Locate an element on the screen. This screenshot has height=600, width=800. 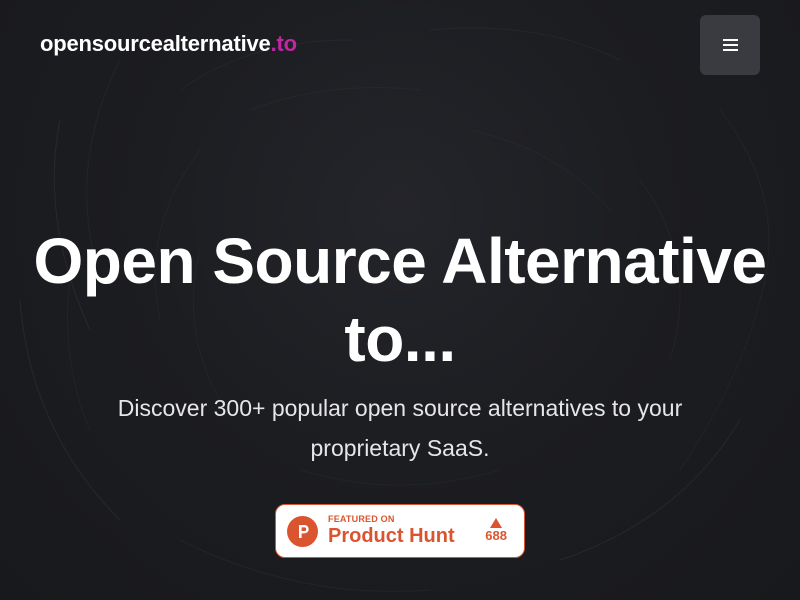
vote-count: 688 is located at coordinates (496, 535).